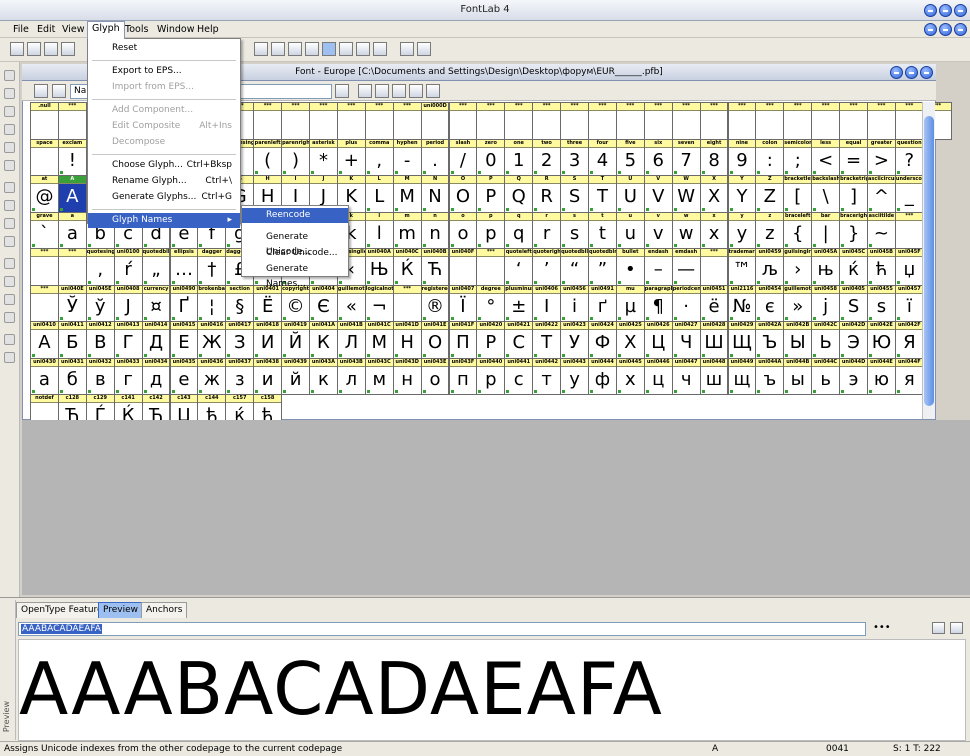 This screenshot has height=756, width=970. Describe the element at coordinates (896, 72) in the screenshot. I see `font-window-minimize` at that location.